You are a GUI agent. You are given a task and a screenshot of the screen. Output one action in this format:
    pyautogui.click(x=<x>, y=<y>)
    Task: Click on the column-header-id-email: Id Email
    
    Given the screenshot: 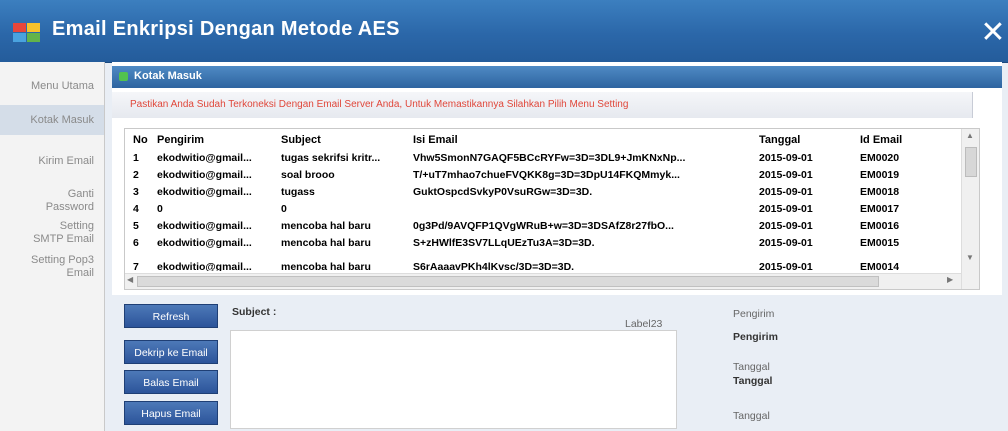 What is the action you would take?
    pyautogui.click(x=881, y=140)
    